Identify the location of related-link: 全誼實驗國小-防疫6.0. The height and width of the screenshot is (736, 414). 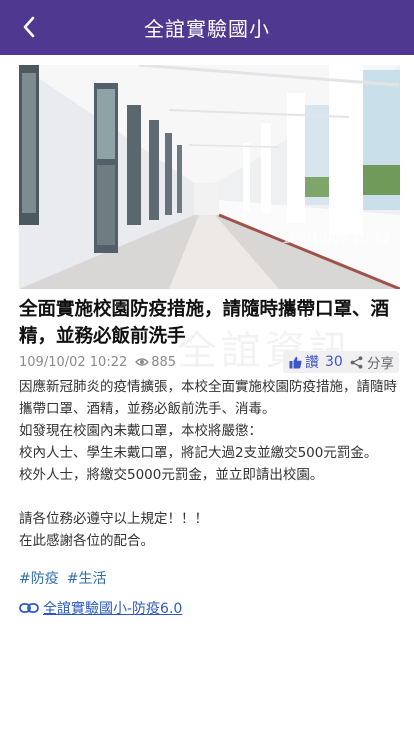
(112, 608).